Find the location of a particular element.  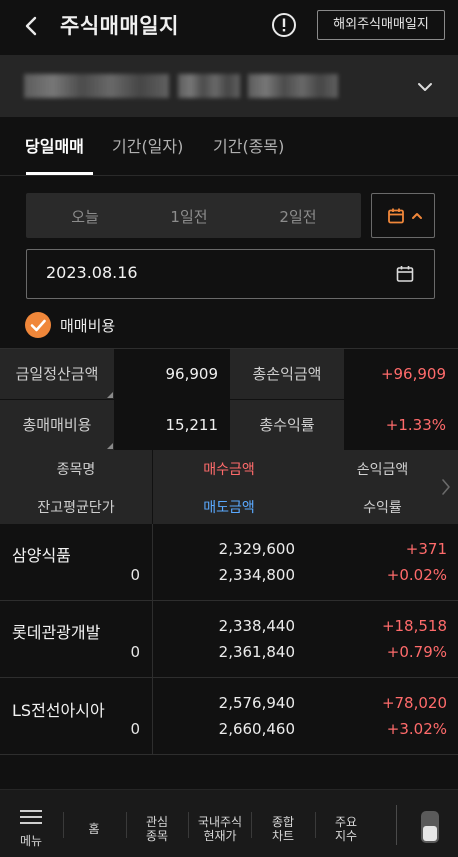

col-return-rate: 수익률 is located at coordinates (381, 507).